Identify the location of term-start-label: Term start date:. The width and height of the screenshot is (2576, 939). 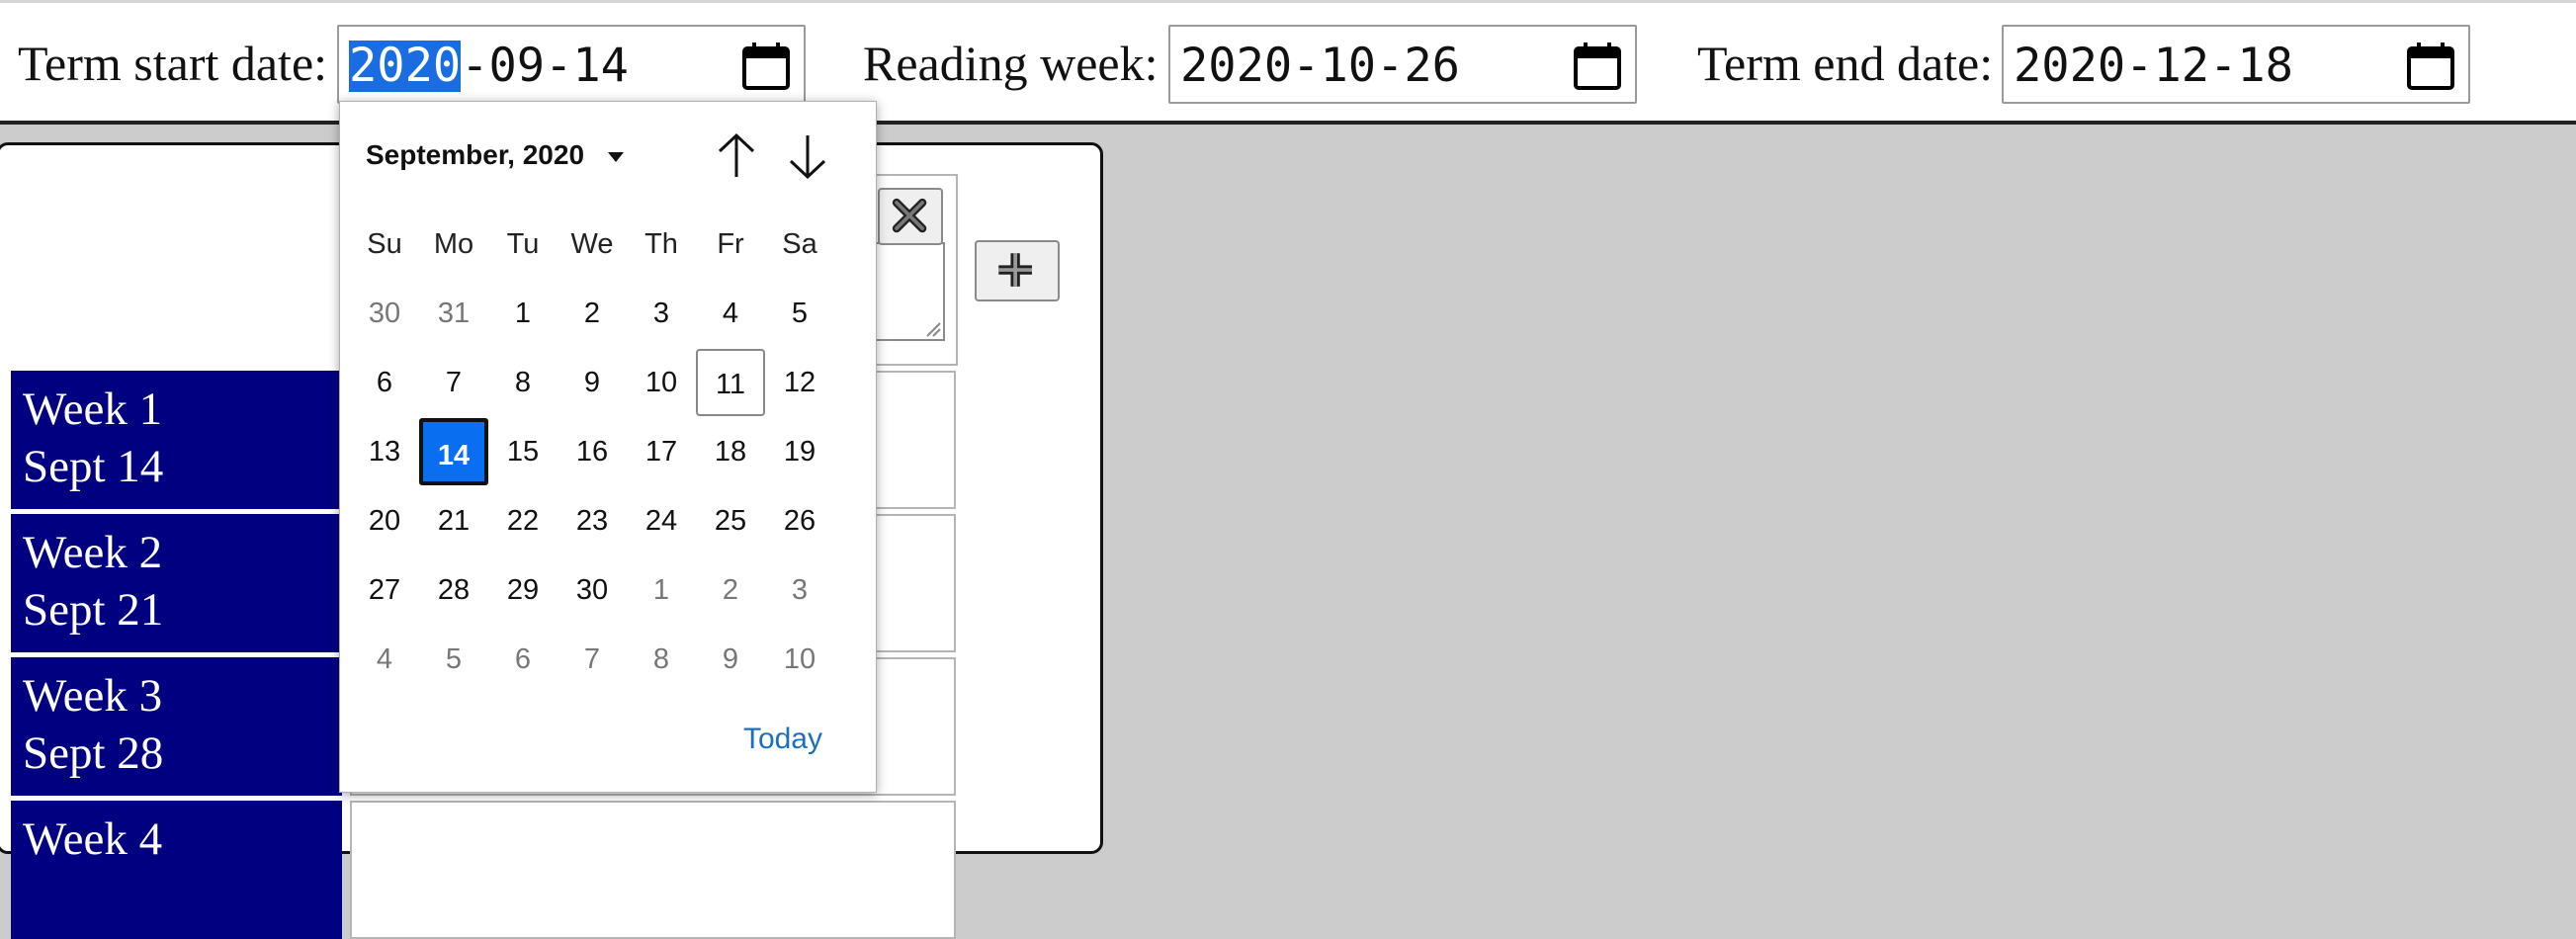
(173, 63).